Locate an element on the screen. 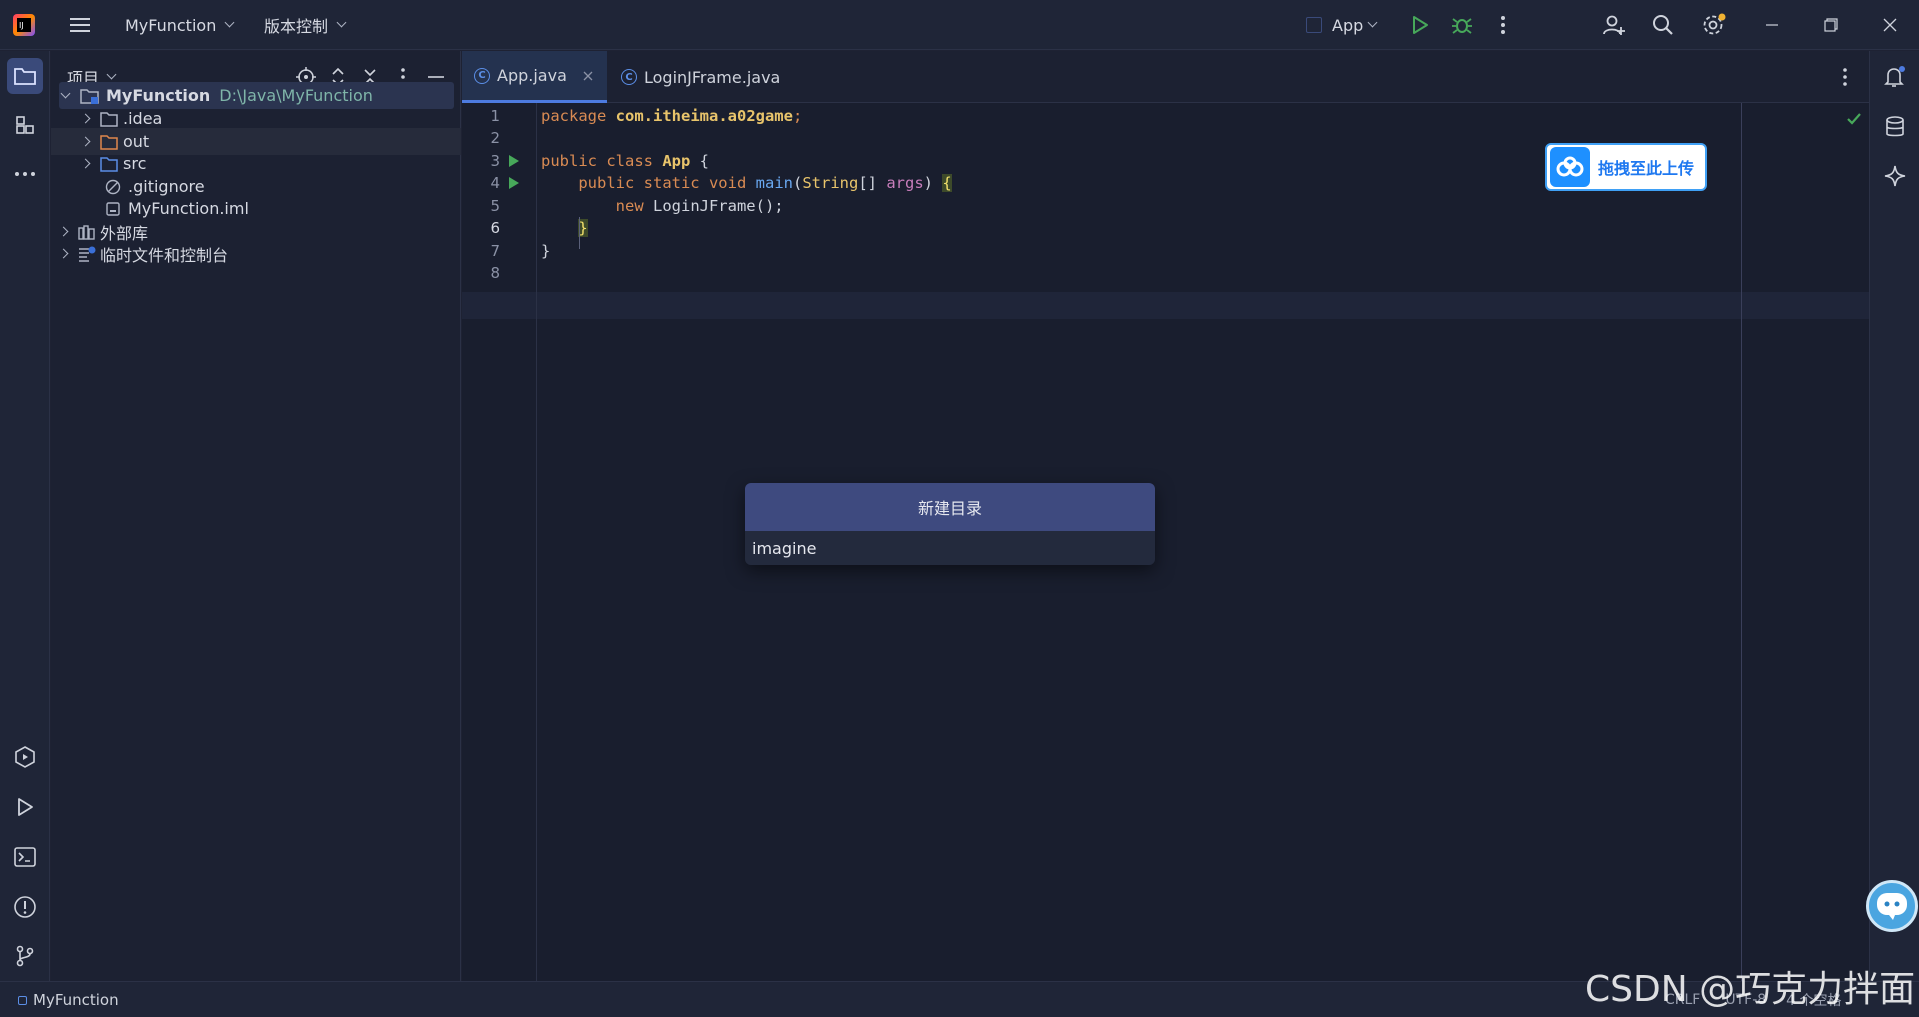  git-branch-icon is located at coordinates (25, 956).